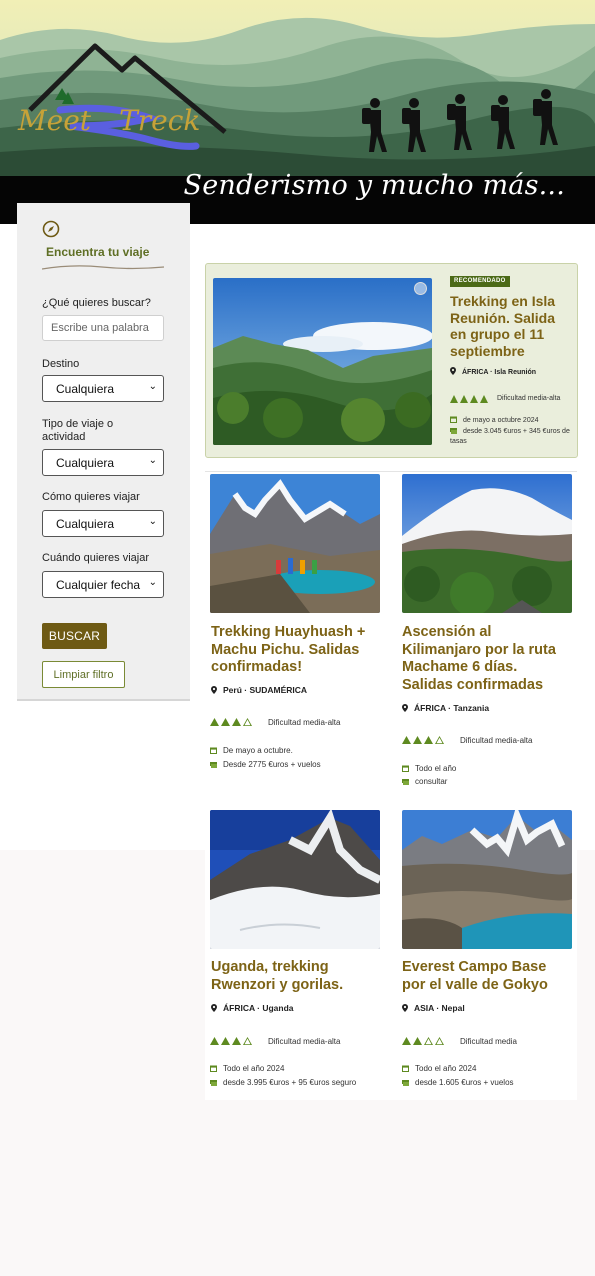 The image size is (595, 1276). I want to click on como-select: Cualquiera ⌄, so click(103, 523).